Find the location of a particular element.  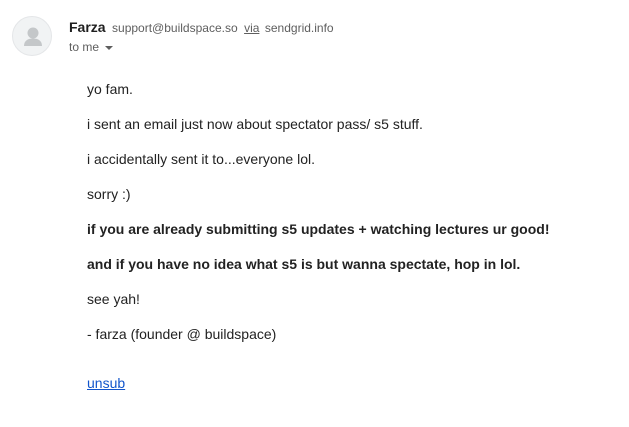

sender-avatar is located at coordinates (32, 36).